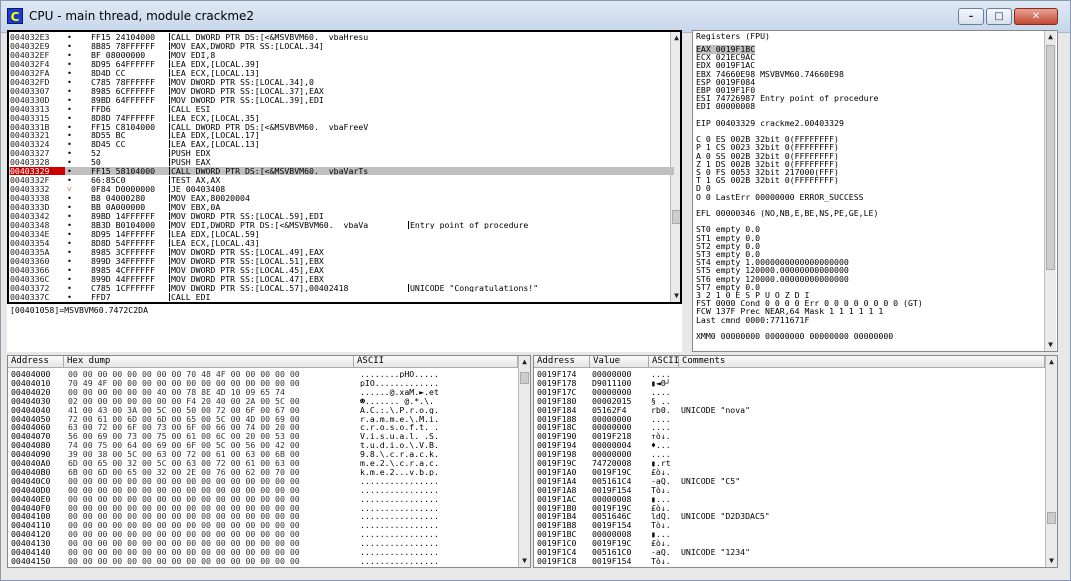 This screenshot has width=1071, height=581. Describe the element at coordinates (664, 362) in the screenshot. I see `stack-header-ascii: ASCII` at that location.